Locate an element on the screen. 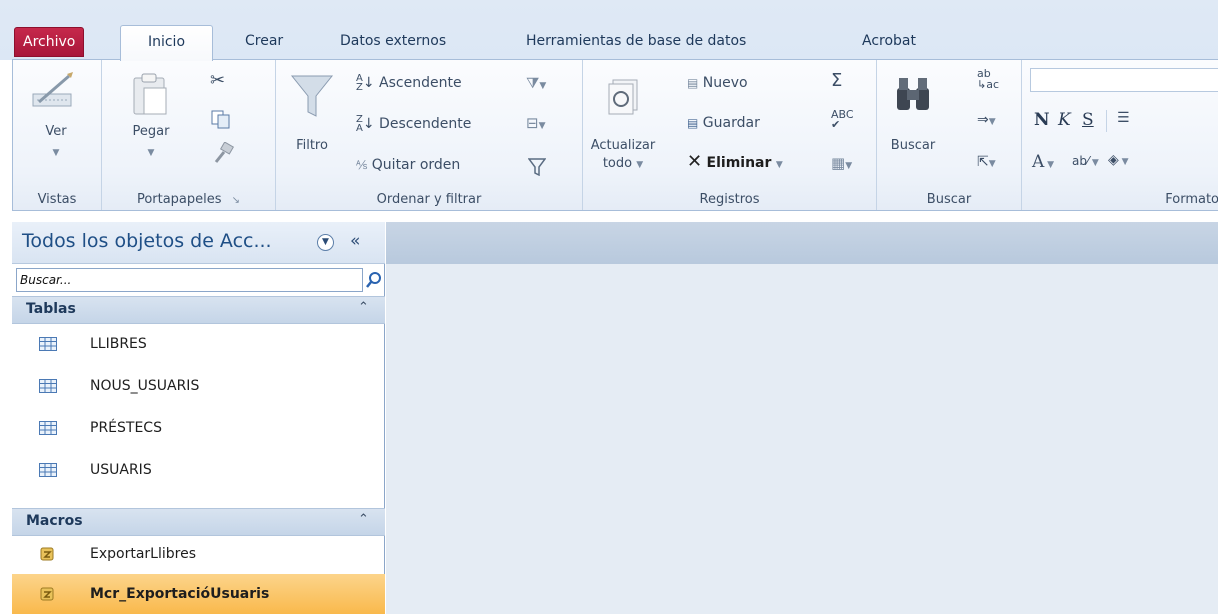  go-to-arrow-icon: ⇒▼ is located at coordinates (986, 120).